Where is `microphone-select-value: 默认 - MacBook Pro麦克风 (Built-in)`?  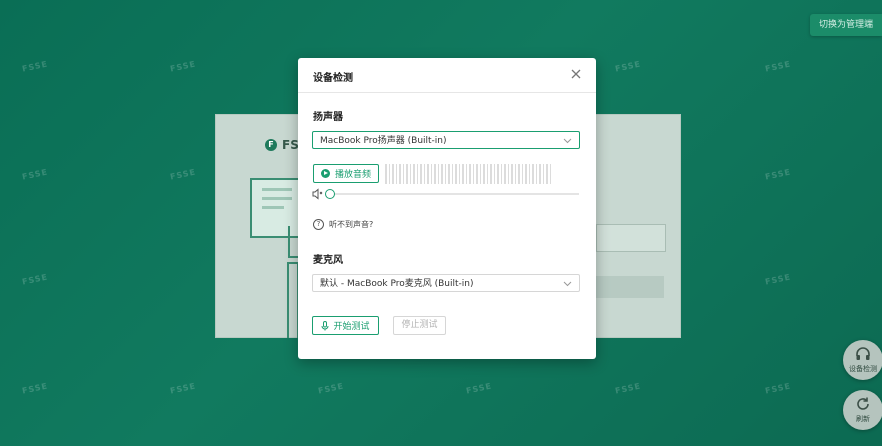 microphone-select-value: 默认 - MacBook Pro麦克风 (Built-in) is located at coordinates (397, 284).